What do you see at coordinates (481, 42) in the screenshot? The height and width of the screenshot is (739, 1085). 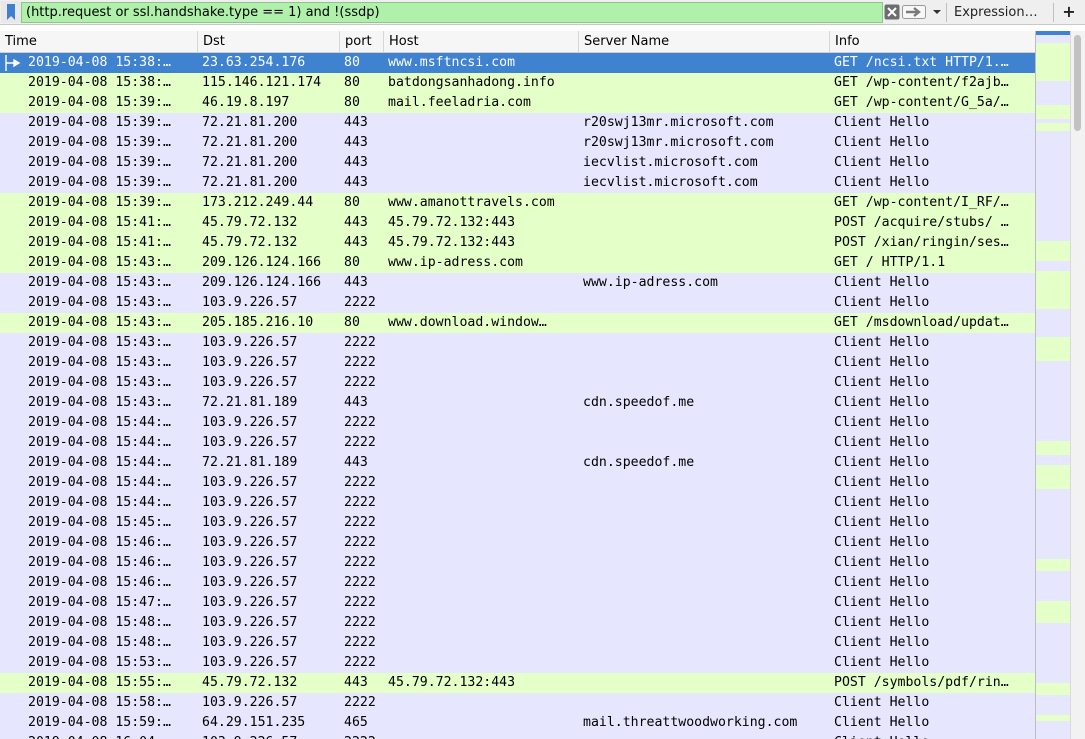 I see `column-header-host: Host` at bounding box center [481, 42].